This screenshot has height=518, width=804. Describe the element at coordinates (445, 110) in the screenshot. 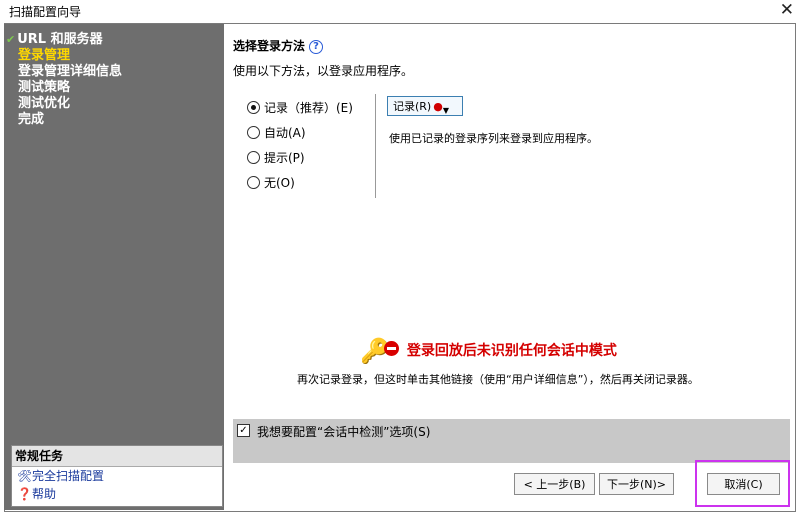

I see `dropdown-arrow-icon: ▼` at that location.